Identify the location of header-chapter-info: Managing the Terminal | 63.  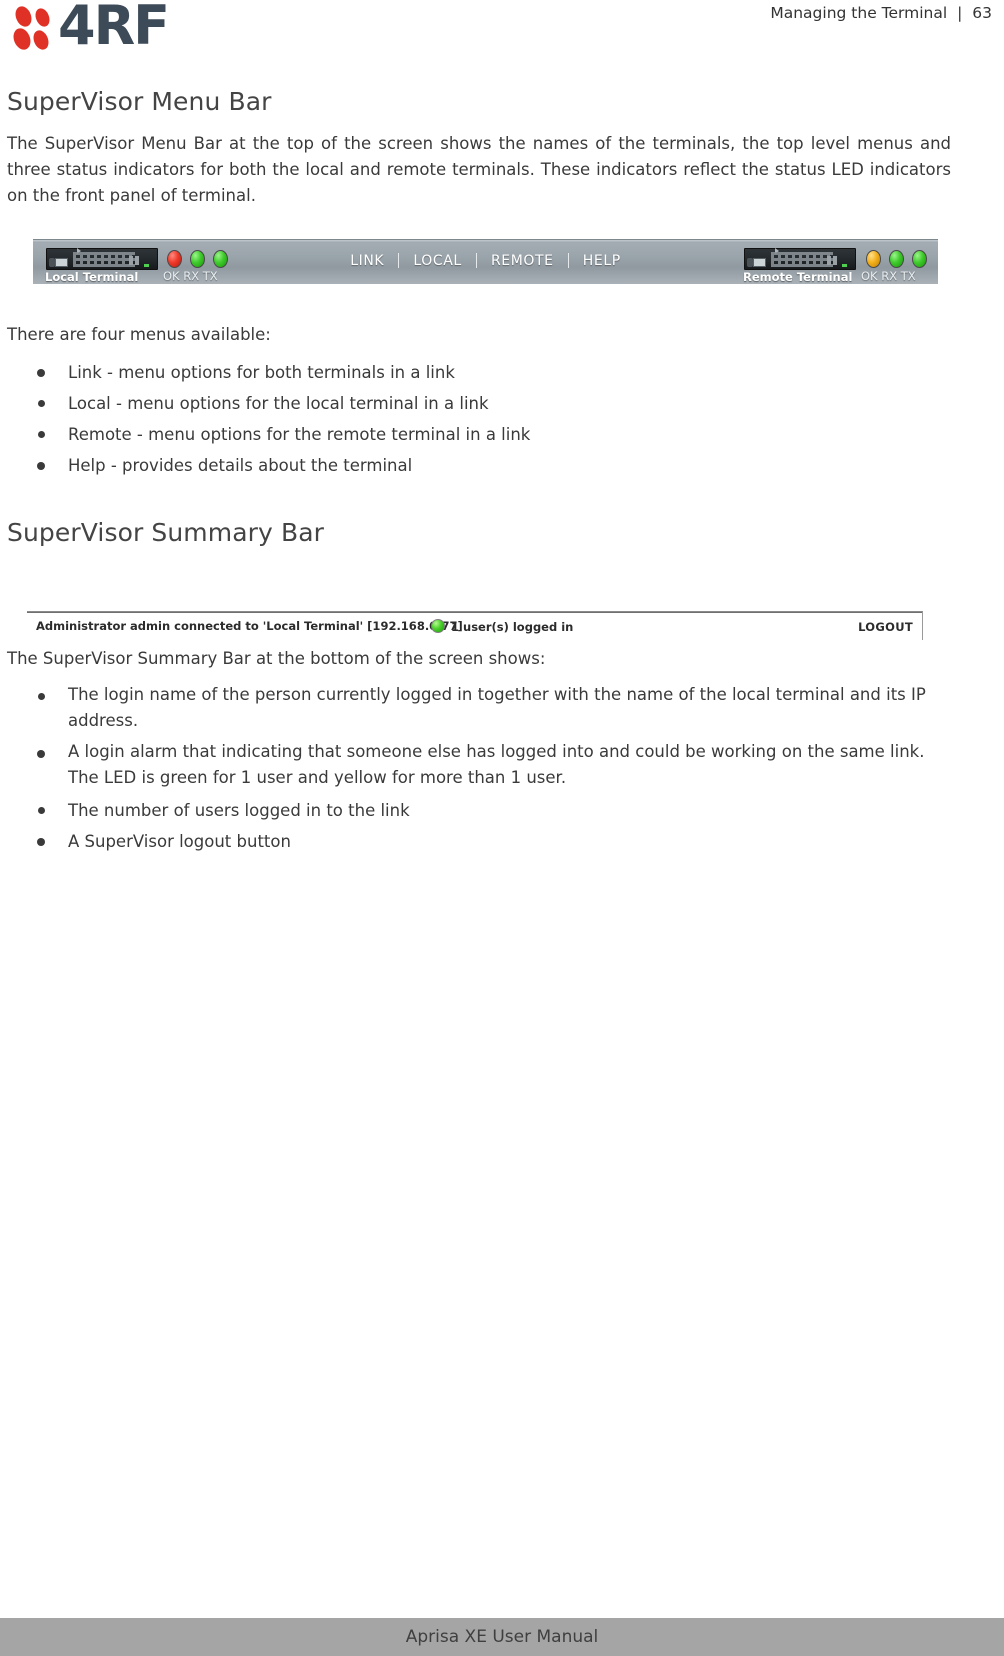
(881, 13).